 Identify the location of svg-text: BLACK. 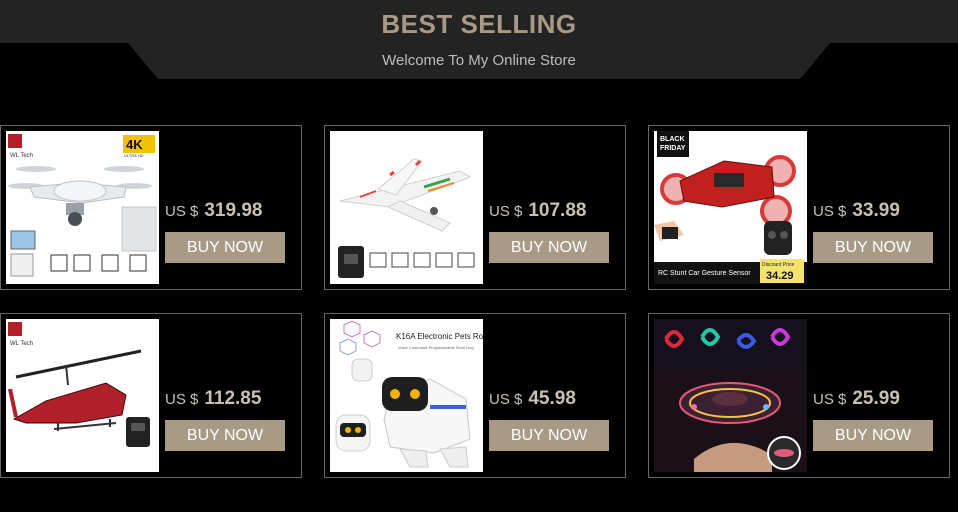
(672, 139).